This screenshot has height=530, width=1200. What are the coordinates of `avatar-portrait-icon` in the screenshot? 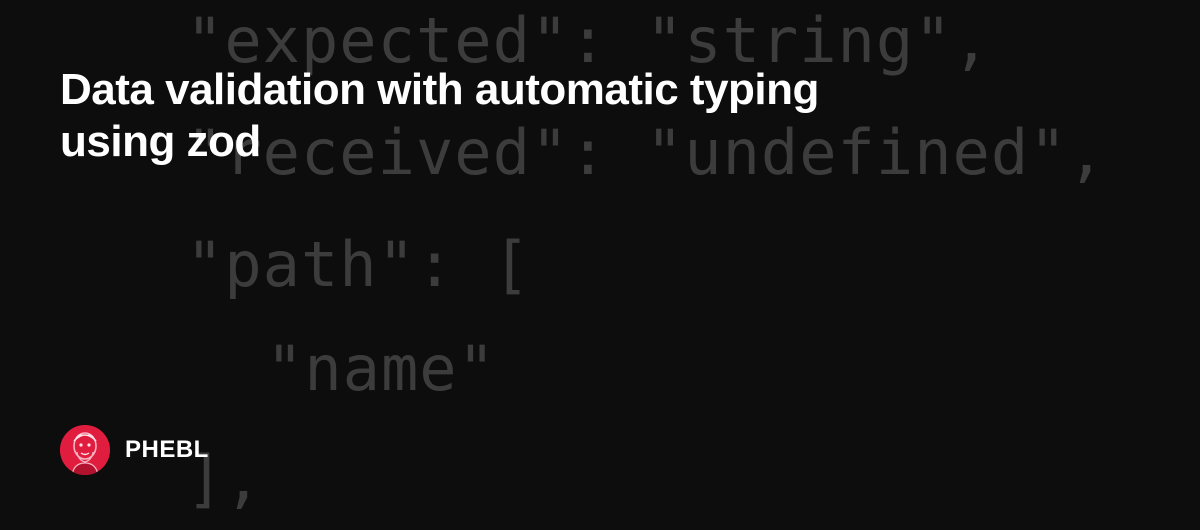 It's located at (85, 450).